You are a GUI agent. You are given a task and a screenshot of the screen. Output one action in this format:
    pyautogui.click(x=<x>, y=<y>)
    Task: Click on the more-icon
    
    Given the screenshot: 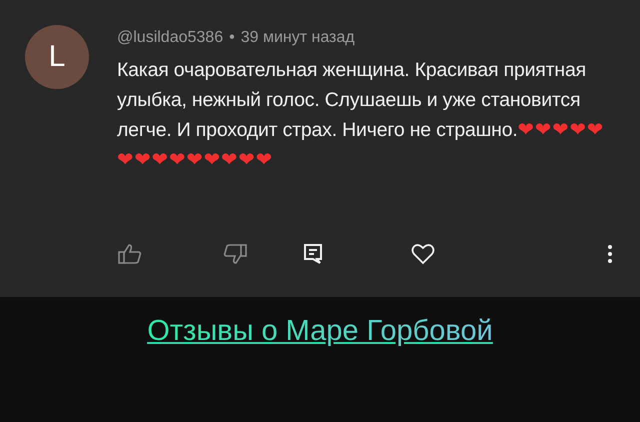 What is the action you would take?
    pyautogui.click(x=610, y=254)
    